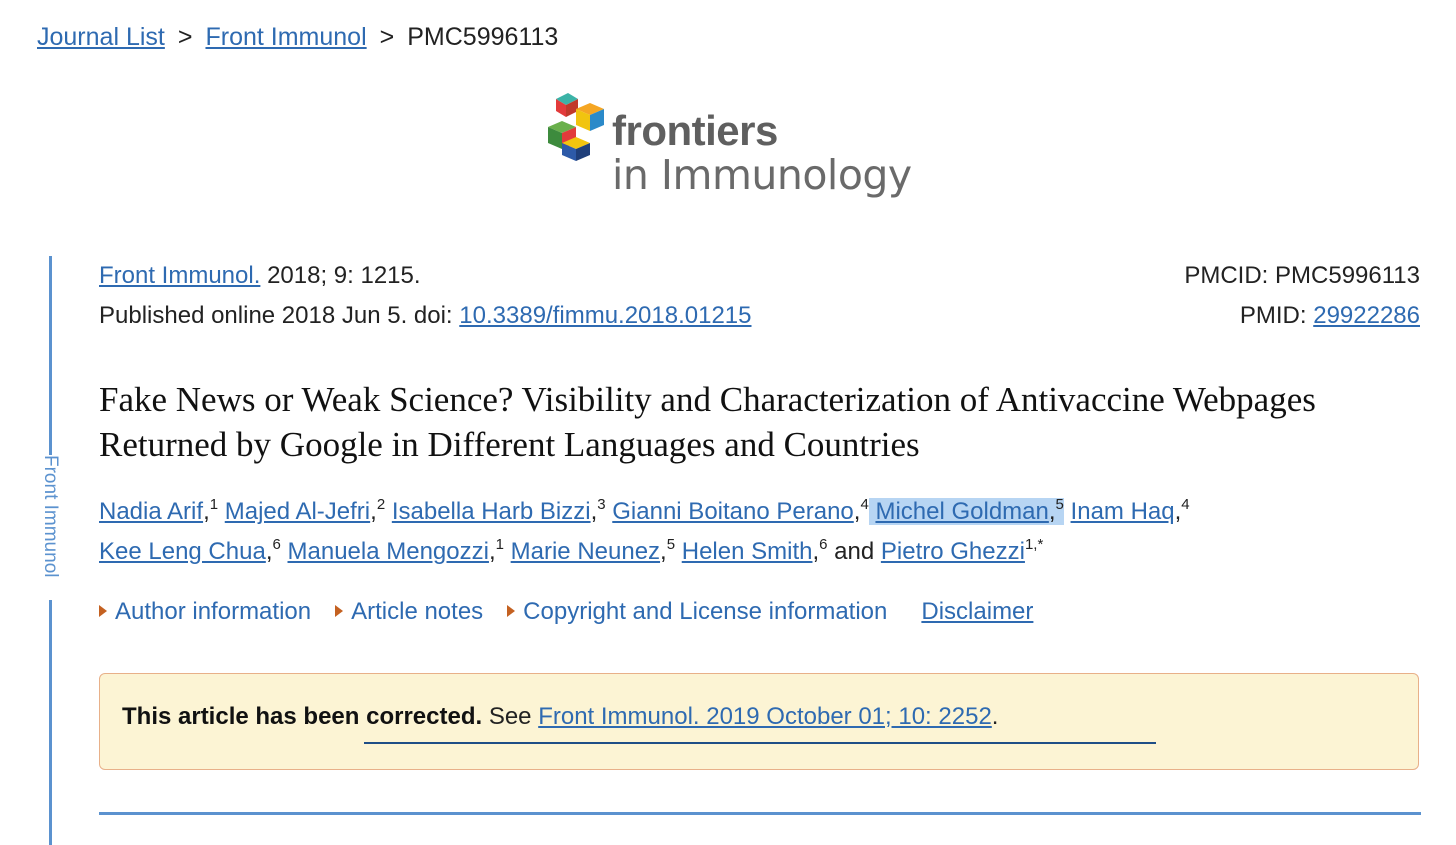 This screenshot has width=1456, height=845. I want to click on breadcrumb-journal-list-link: Journal List, so click(101, 37).